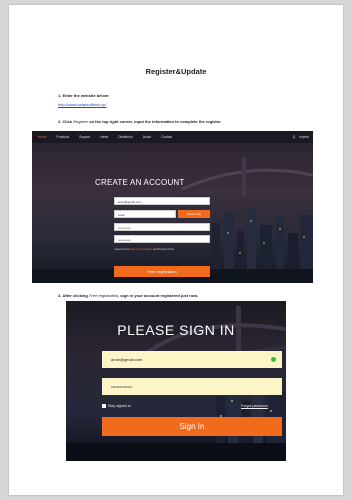  I want to click on bridge-illustration, so click(211, 336).